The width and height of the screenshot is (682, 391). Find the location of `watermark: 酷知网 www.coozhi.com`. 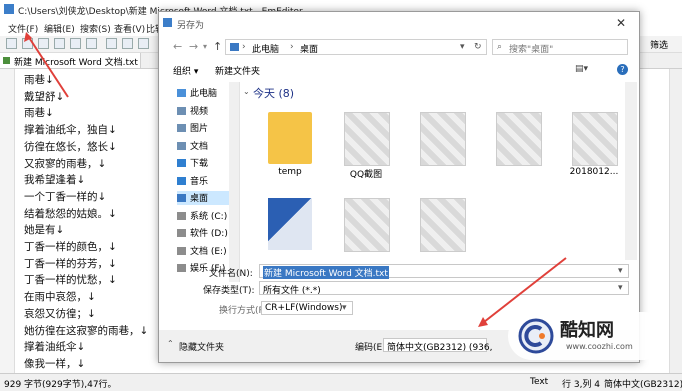

watermark: 酷知网 www.coozhi.com is located at coordinates (588, 336).